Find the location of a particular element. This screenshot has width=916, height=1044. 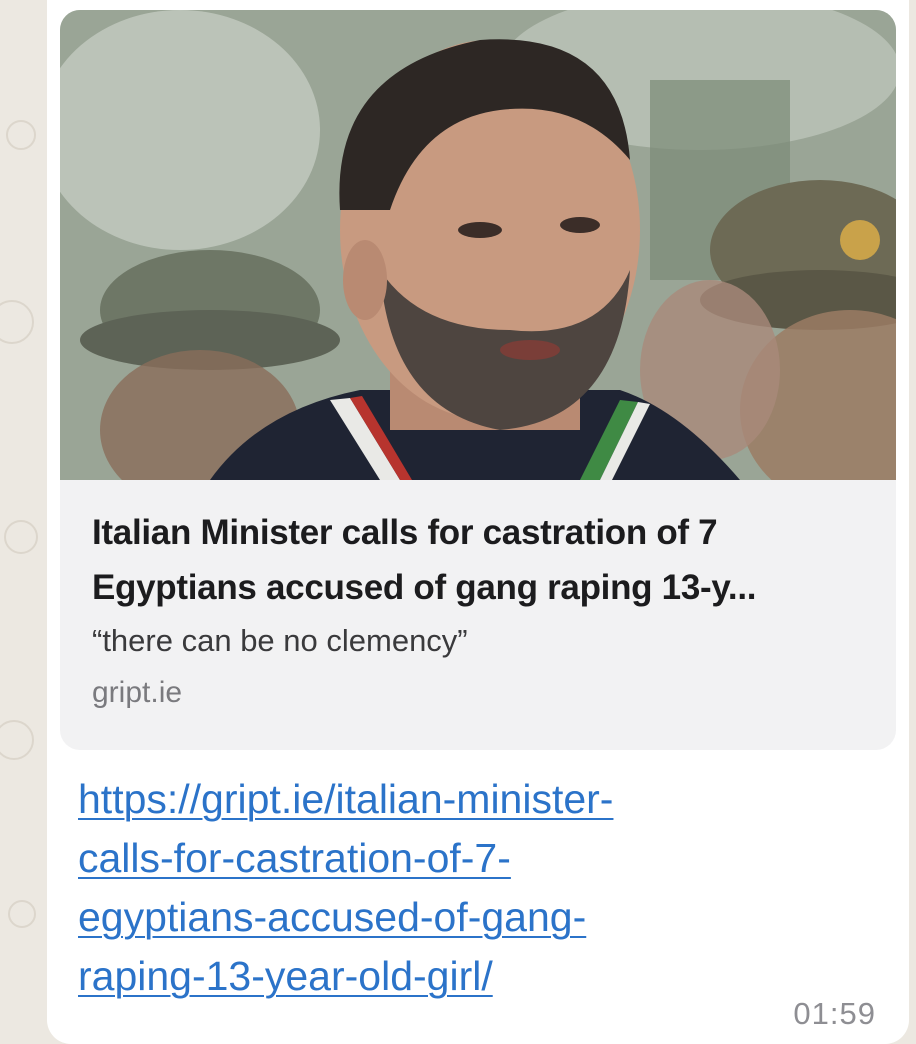

preview-domain: gript.ie is located at coordinates (137, 692).